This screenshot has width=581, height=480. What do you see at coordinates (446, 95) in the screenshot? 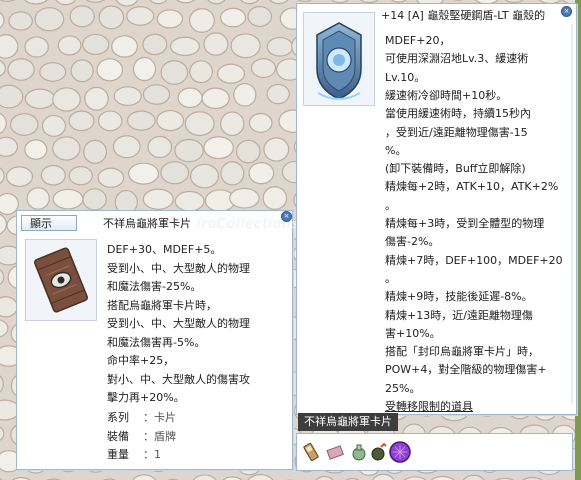
I see `shield-description-line: 緩速術冷卻時間+10秒。` at bounding box center [446, 95].